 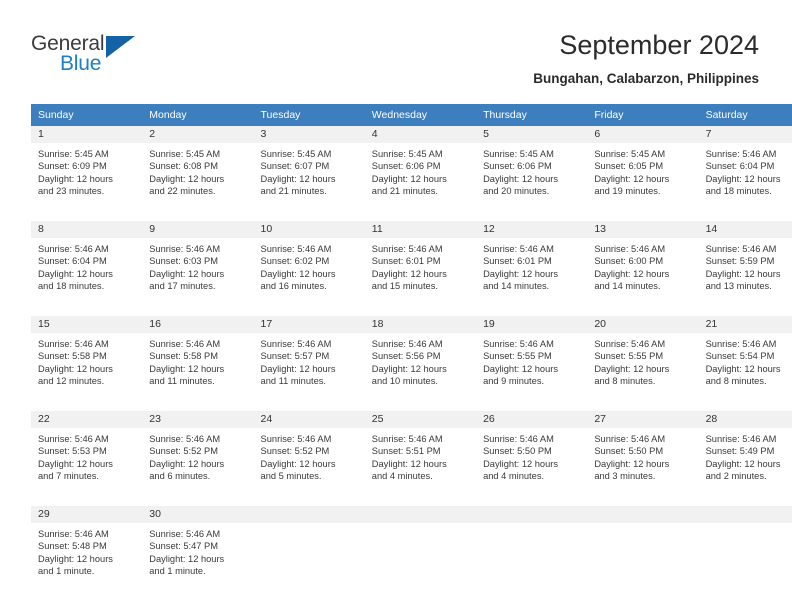 I want to click on weekday-header-sunday: Sunday, so click(x=87, y=115).